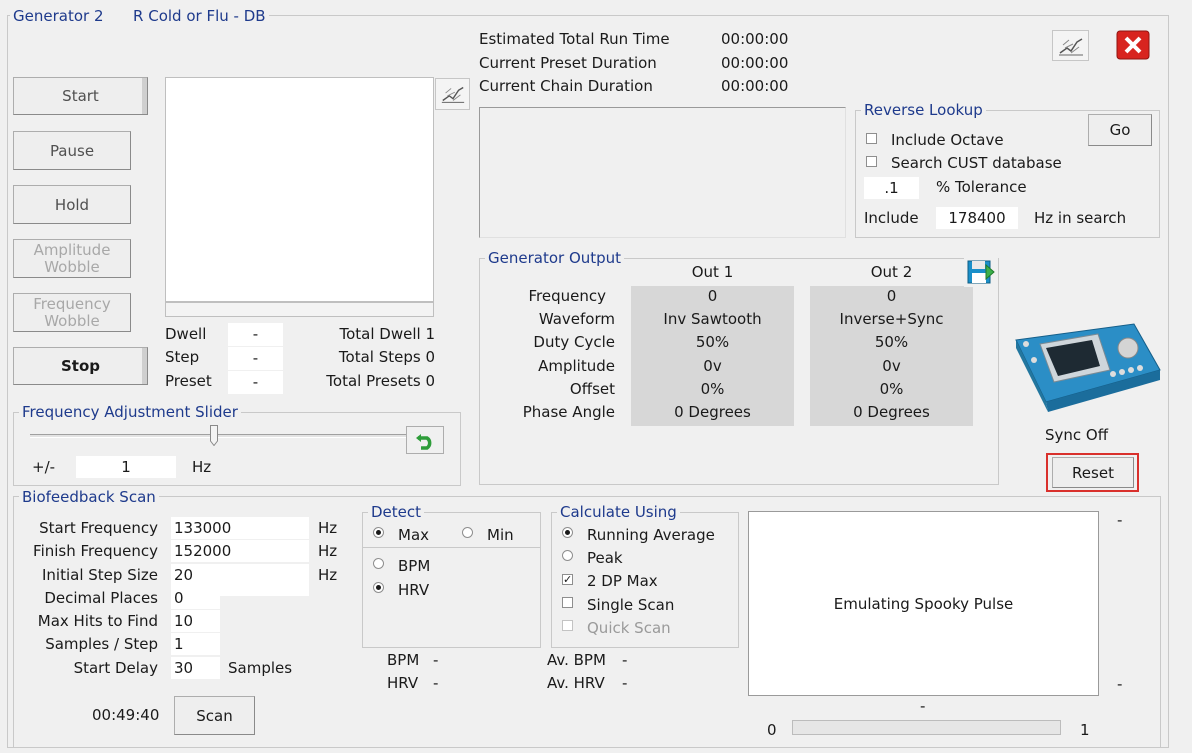 Image resolution: width=1192 pixels, height=753 pixels. Describe the element at coordinates (195, 621) in the screenshot. I see `max-hits-input` at that location.